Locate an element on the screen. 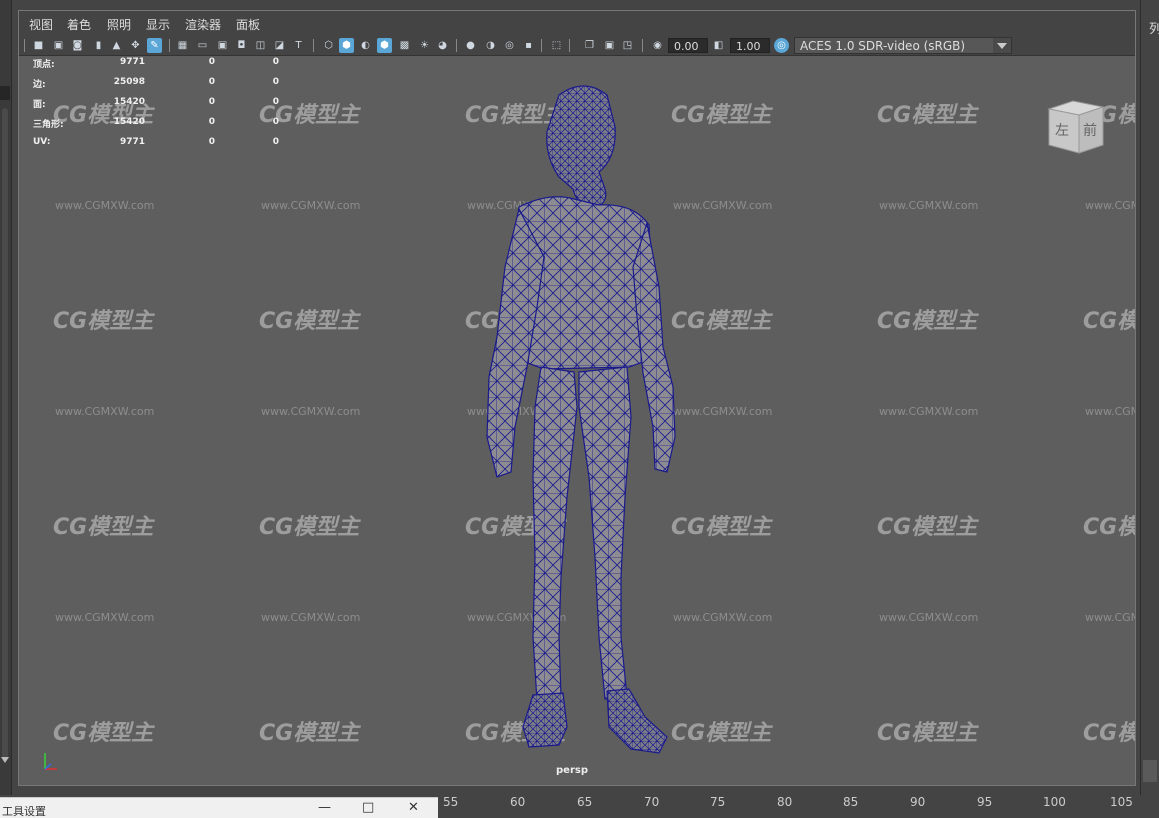 The image size is (1159, 818). timeline-tick-label: 85 is located at coordinates (851, 802).